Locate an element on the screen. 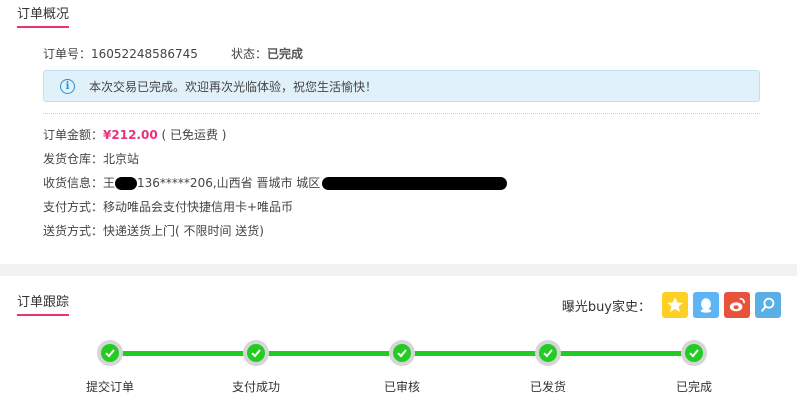  order-status: 状态：已完成 is located at coordinates (267, 53).